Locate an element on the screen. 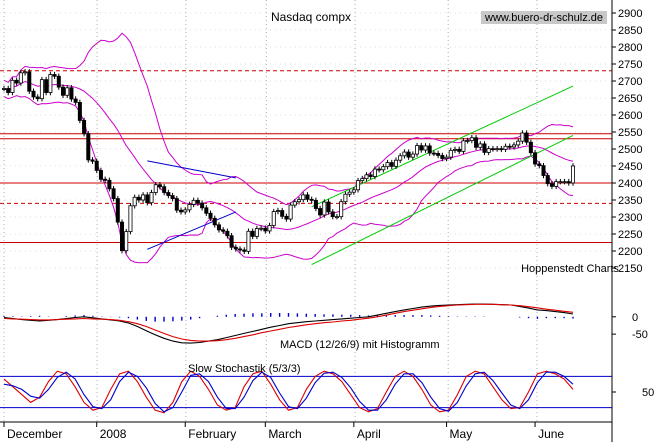 The image size is (671, 442). x-tick-label: December is located at coordinates (34, 434).